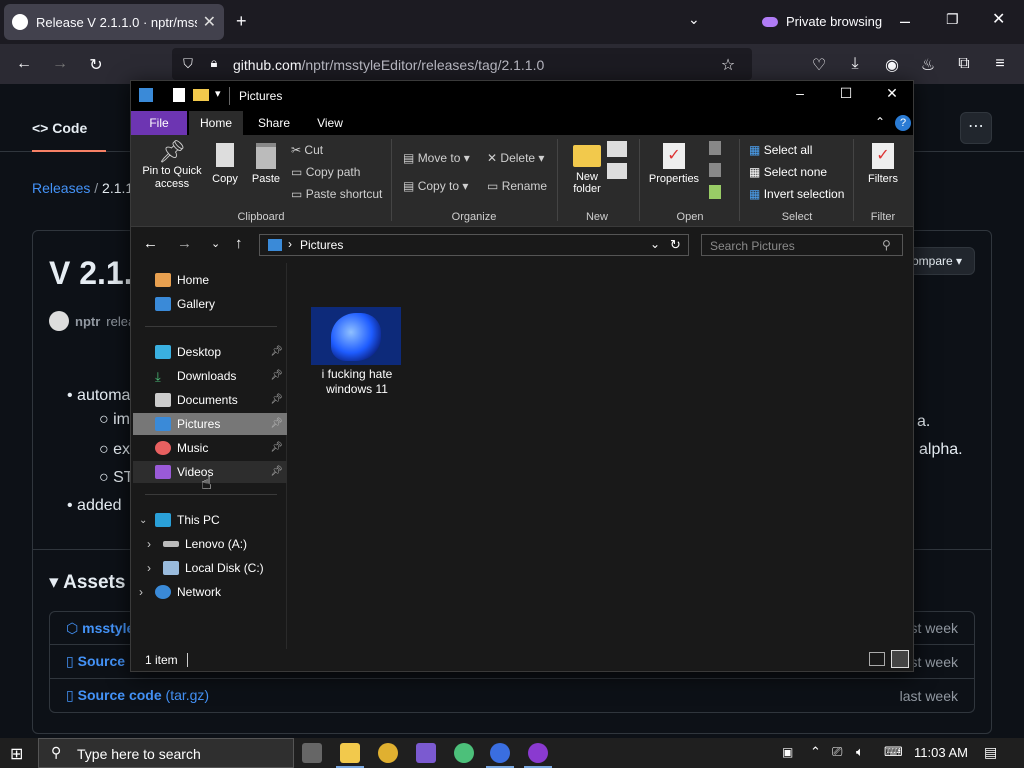 The height and width of the screenshot is (768, 1024). I want to click on nav-item-desktop: Desktop 📌︎, so click(210, 352).